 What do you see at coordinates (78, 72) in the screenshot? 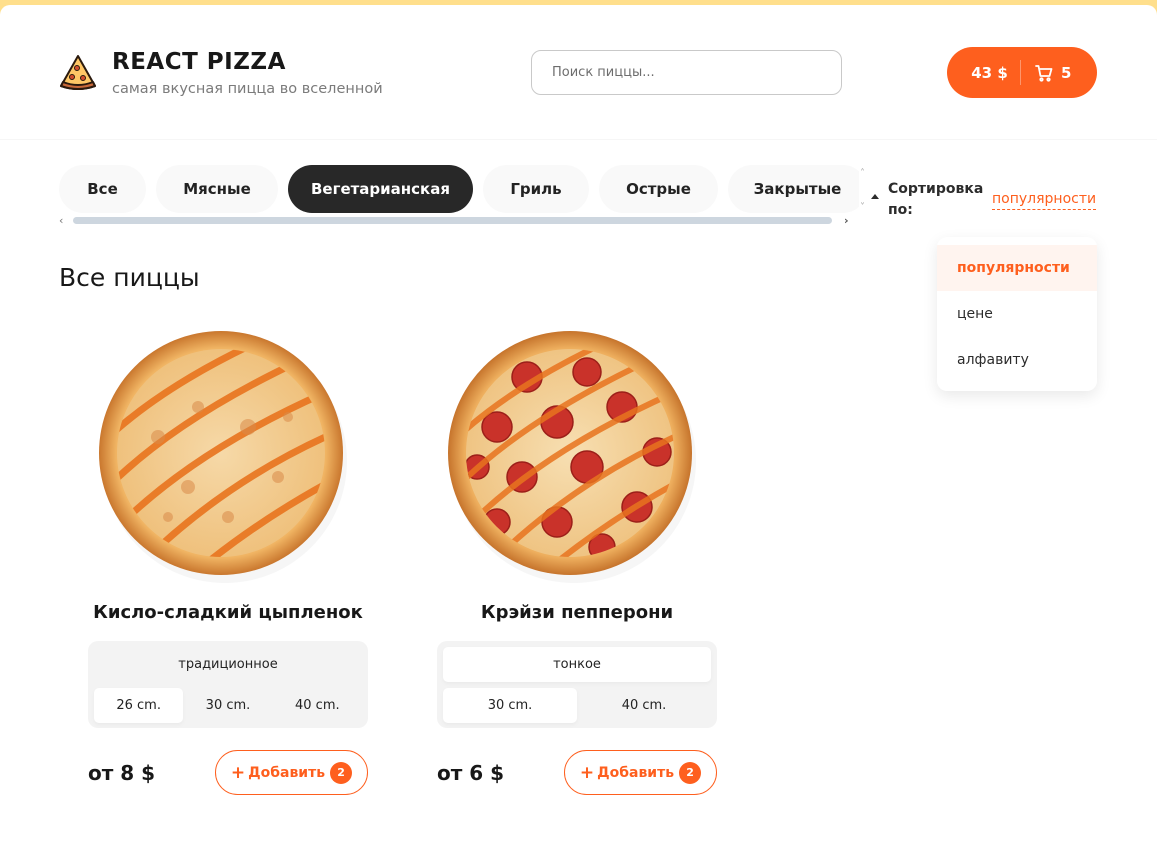
I see `pizza-logo-icon` at bounding box center [78, 72].